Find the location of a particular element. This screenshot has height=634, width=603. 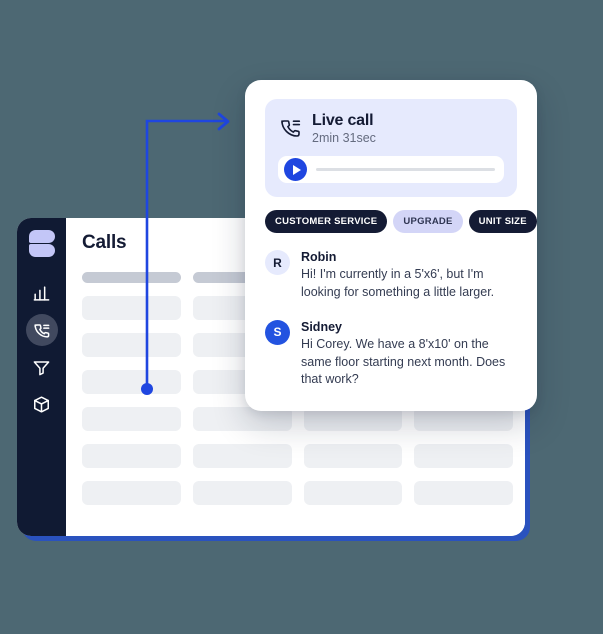

sidebar-item-analytics is located at coordinates (42, 293).